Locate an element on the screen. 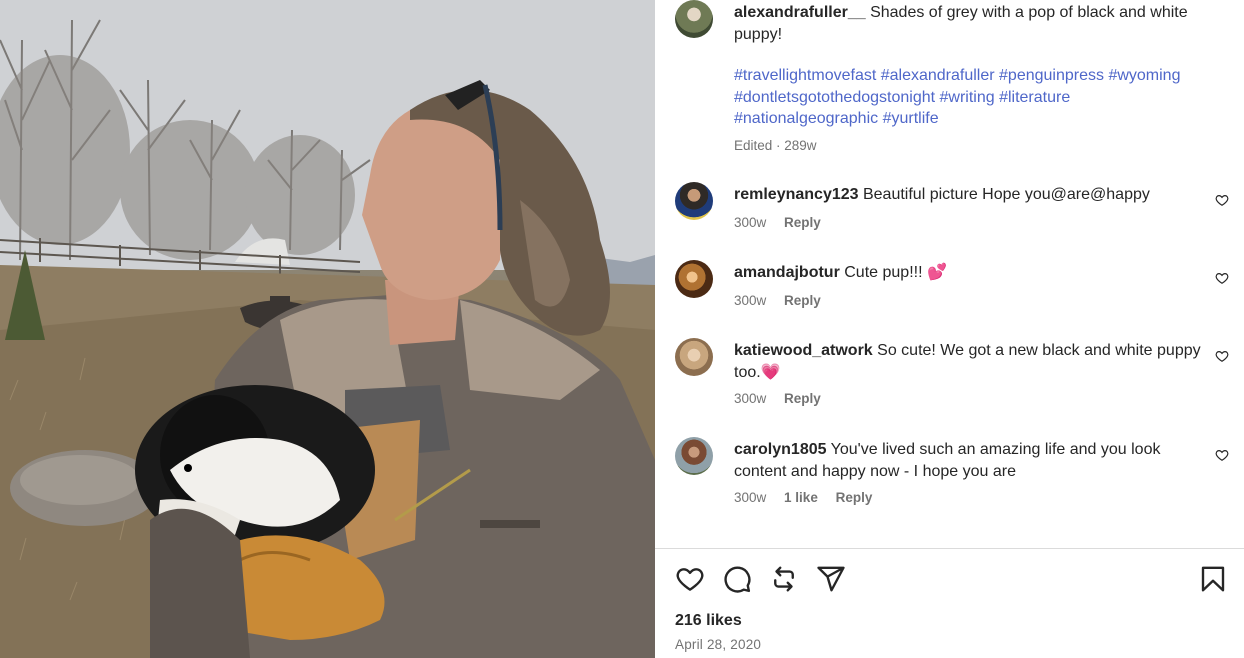 This screenshot has width=1244, height=658. comment-body: Beautiful picture Hope you@are@happy is located at coordinates (1006, 194).